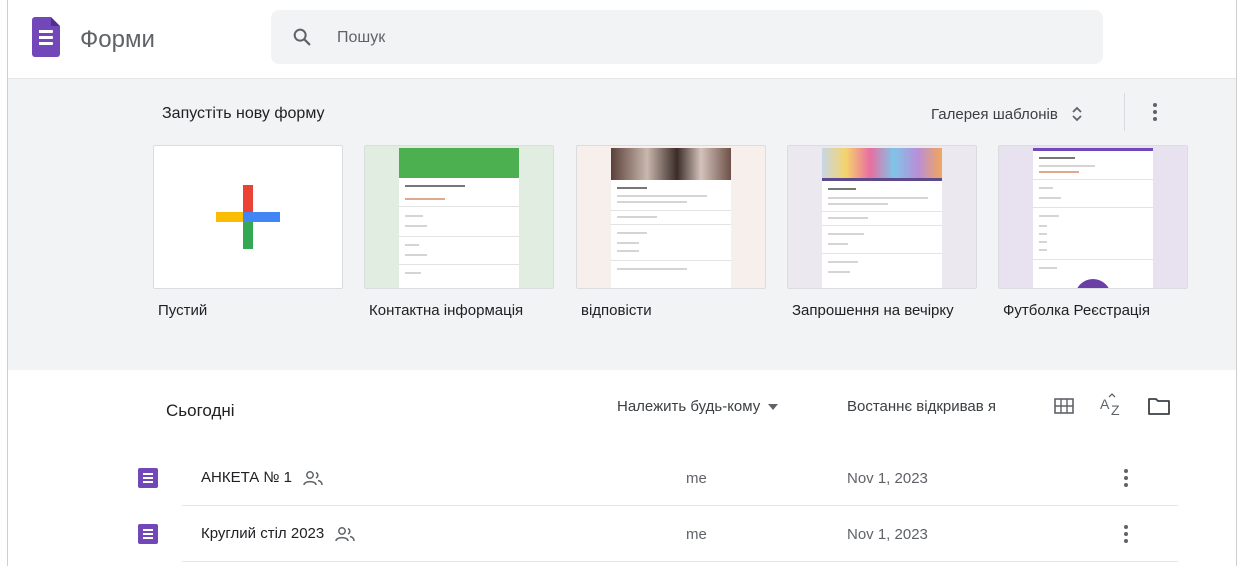 The width and height of the screenshot is (1241, 566). What do you see at coordinates (1159, 406) in the screenshot?
I see `folder-icon` at bounding box center [1159, 406].